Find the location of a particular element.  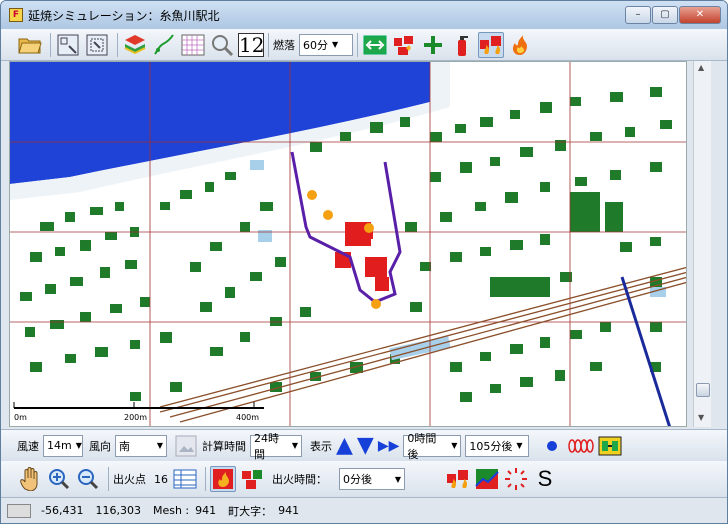

fire-spread-small-icon is located at coordinates (458, 479).